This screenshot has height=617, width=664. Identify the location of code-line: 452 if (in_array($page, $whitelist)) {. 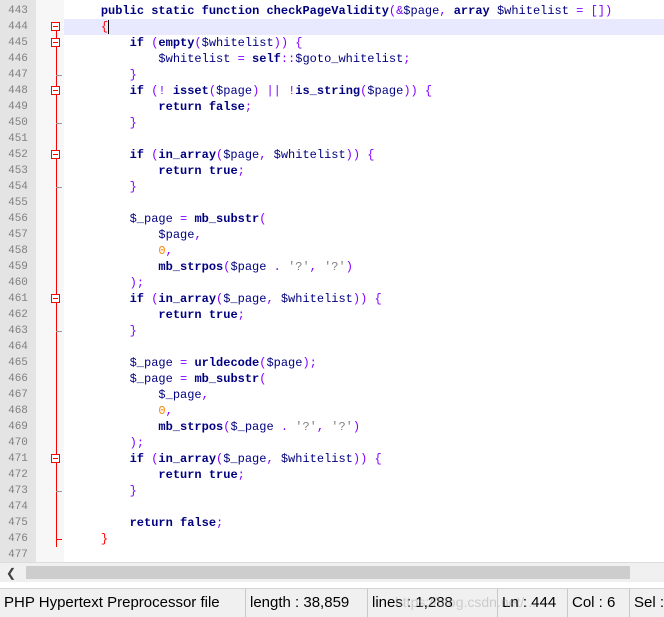
(332, 155).